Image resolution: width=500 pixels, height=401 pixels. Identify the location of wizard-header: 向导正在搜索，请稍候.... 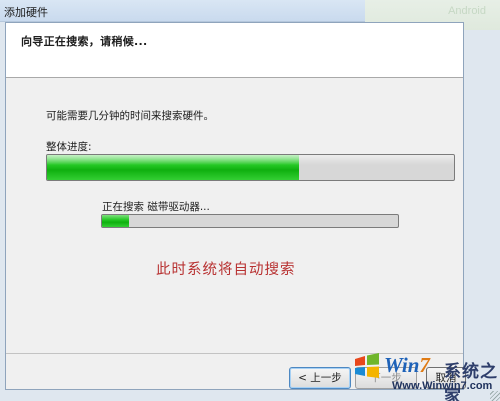
(234, 50).